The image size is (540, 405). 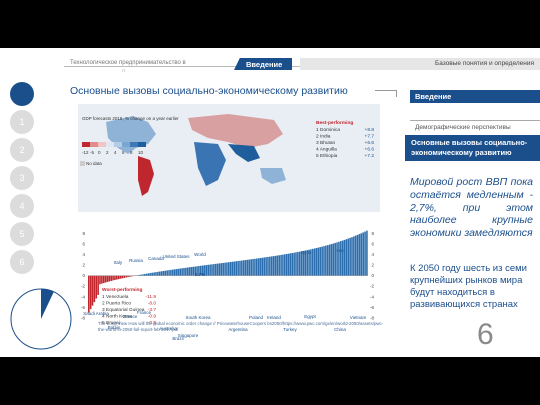 What do you see at coordinates (328, 130) in the screenshot?
I see `best-row-label: 1 Dominica` at bounding box center [328, 130].